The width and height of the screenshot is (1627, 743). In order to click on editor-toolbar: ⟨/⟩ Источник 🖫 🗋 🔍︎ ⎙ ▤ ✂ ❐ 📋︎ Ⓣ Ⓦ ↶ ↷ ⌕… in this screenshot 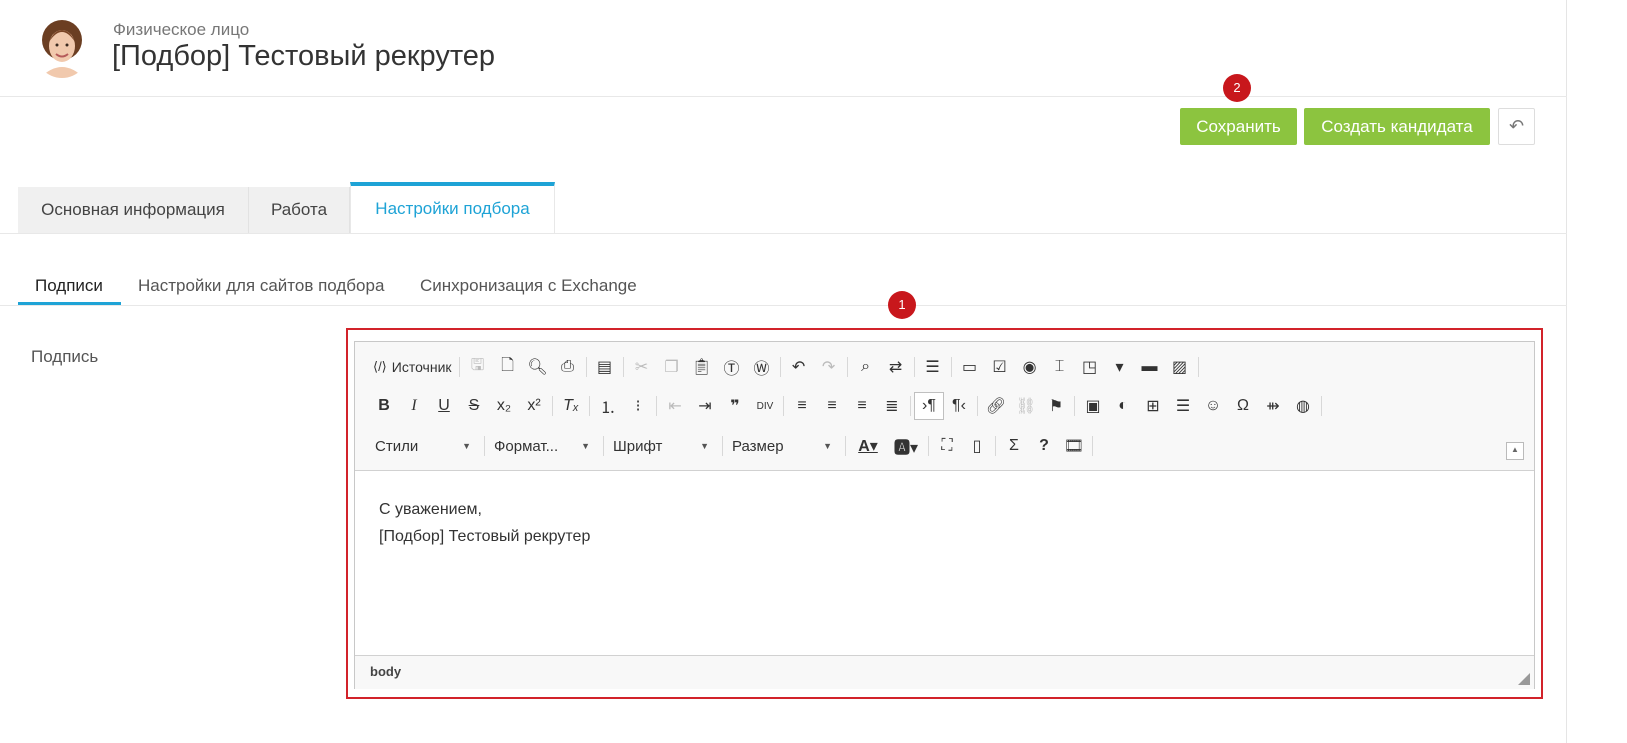, I will do `click(944, 406)`.